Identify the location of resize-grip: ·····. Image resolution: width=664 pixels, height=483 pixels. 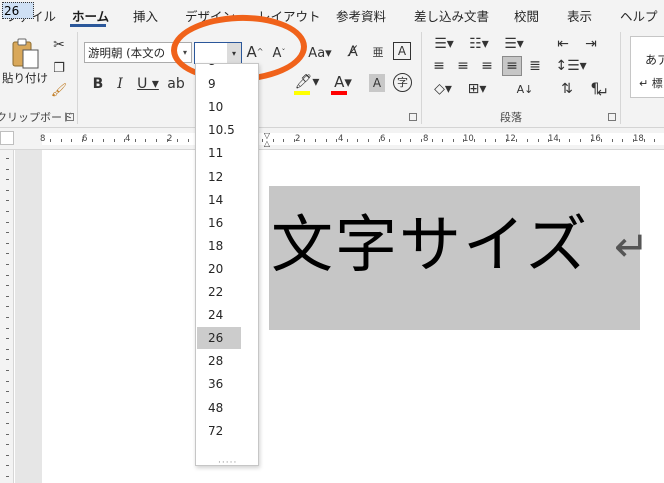
(227, 461).